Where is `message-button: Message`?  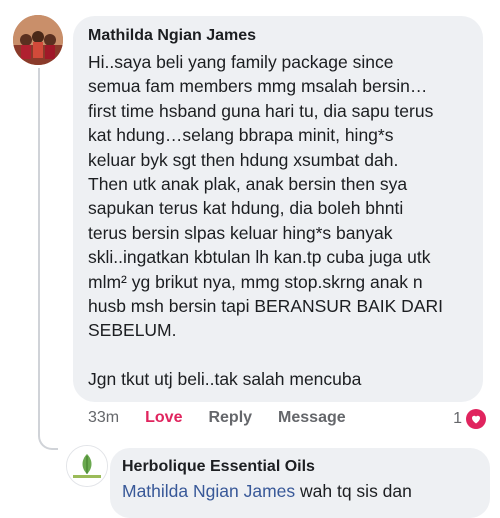
message-button: Message is located at coordinates (312, 418).